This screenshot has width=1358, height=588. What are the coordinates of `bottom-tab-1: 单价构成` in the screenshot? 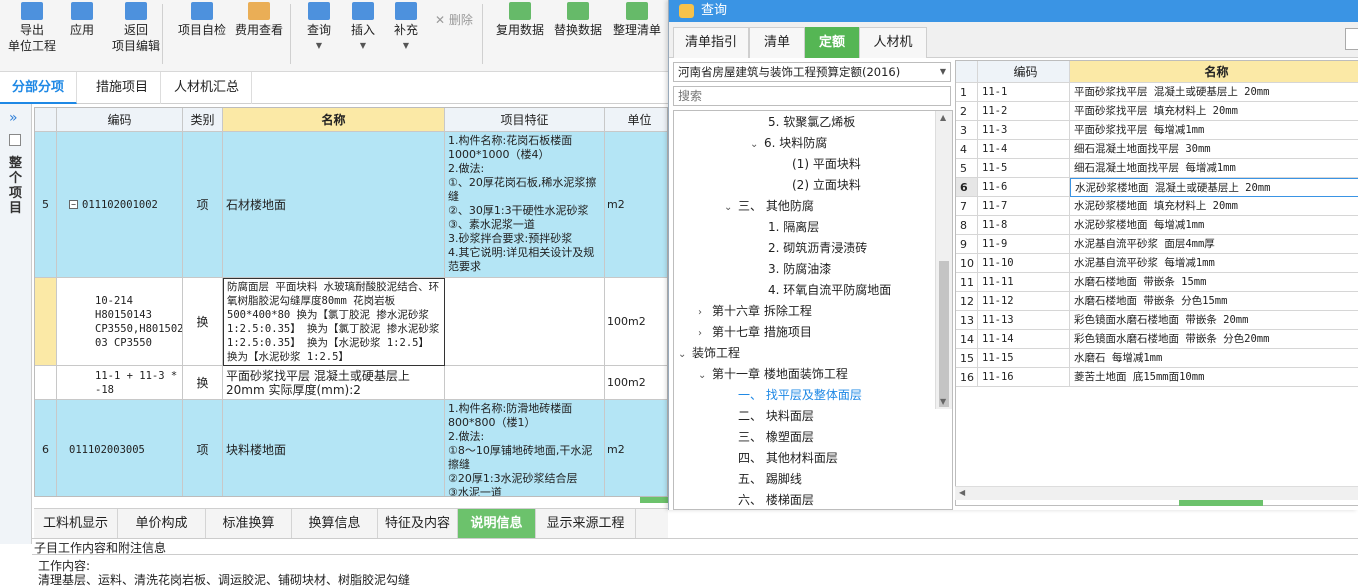 It's located at (162, 524).